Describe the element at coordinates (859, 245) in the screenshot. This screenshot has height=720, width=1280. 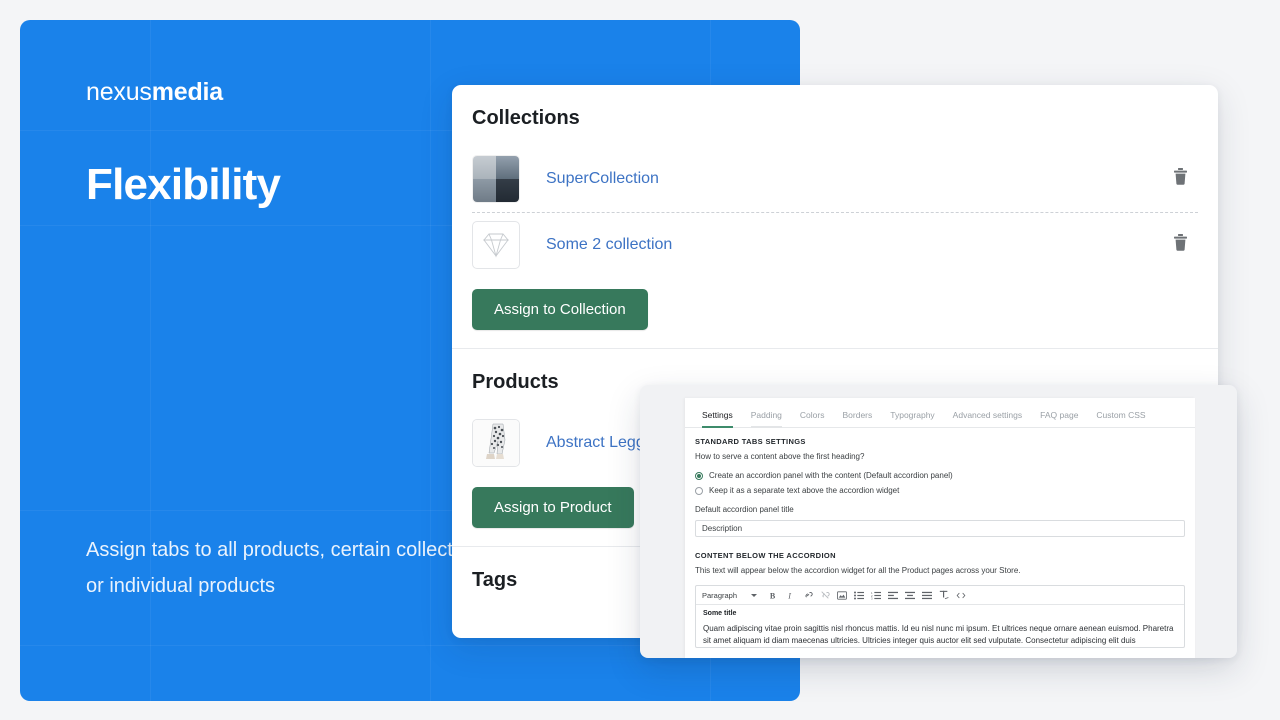
I see `collection-link: Some 2 collection` at that location.